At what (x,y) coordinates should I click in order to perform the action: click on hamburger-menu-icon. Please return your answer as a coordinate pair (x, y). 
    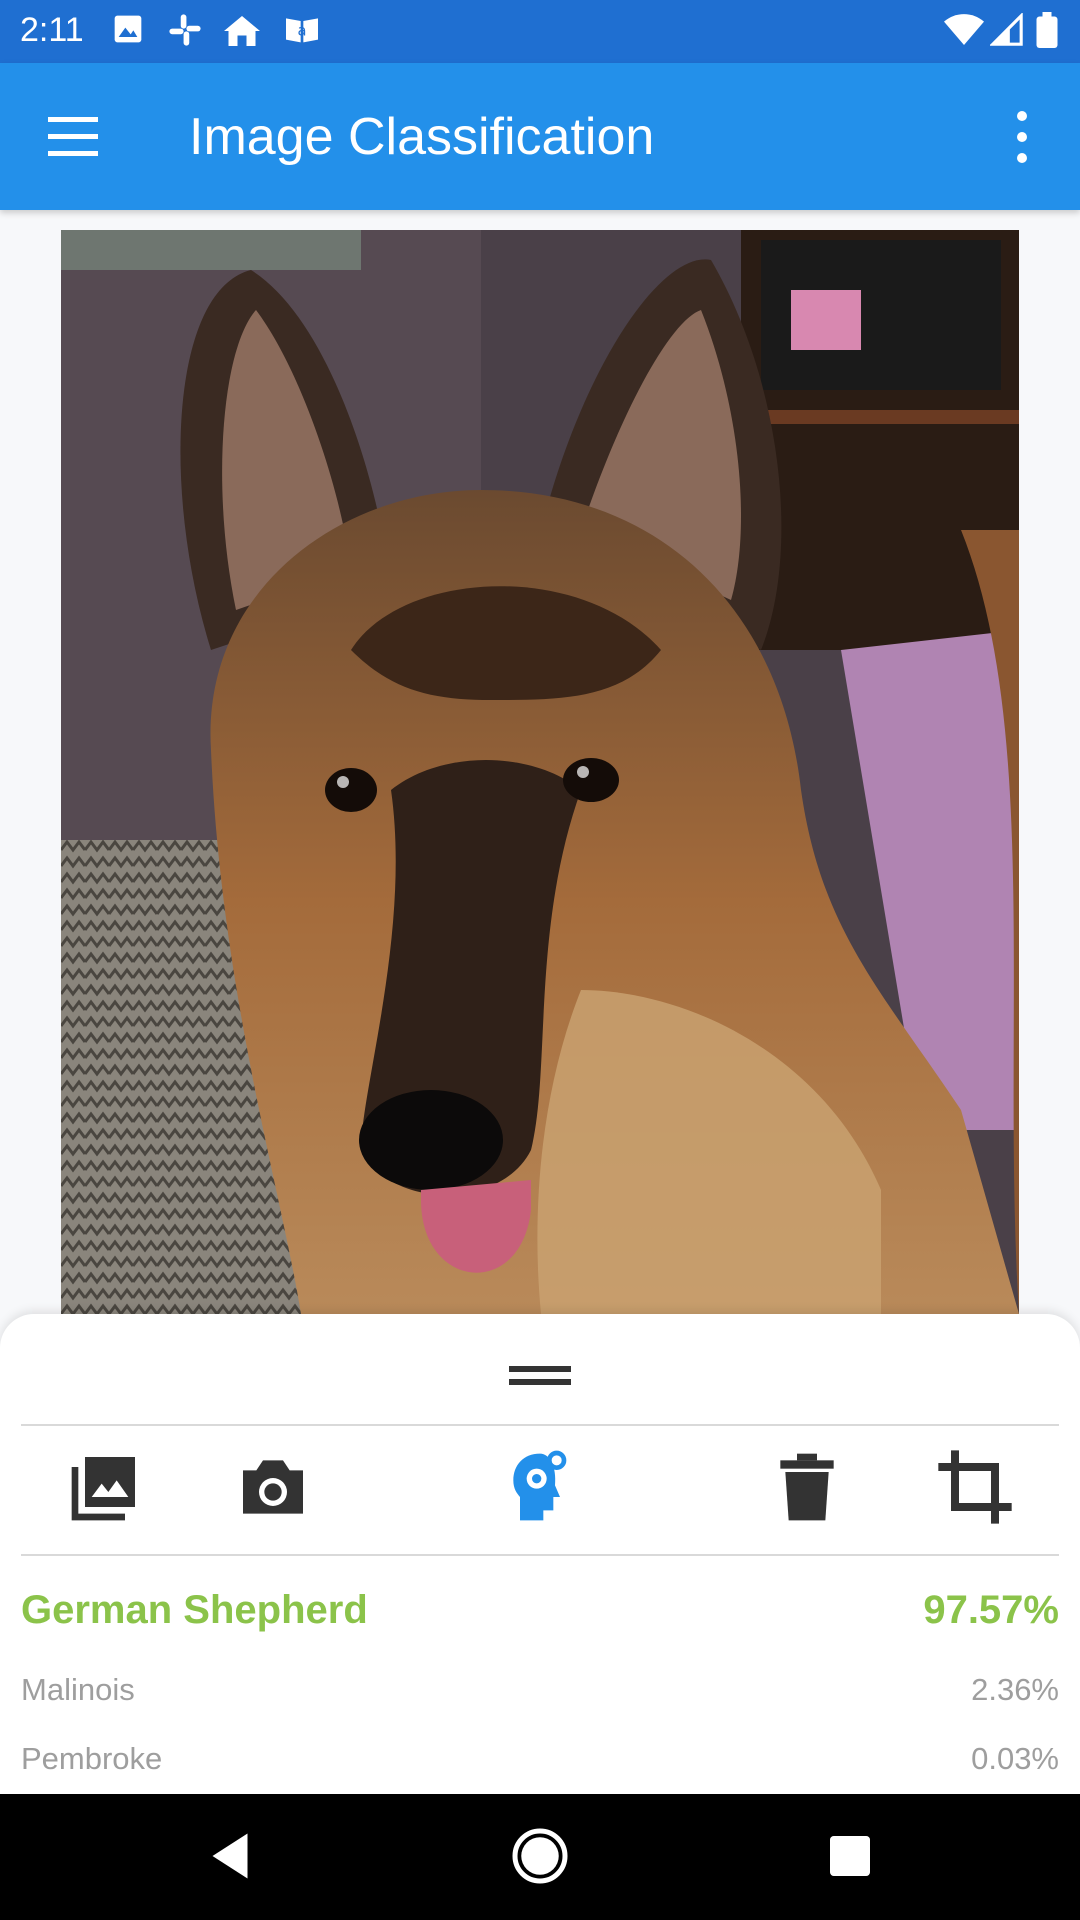
    Looking at the image, I should click on (73, 137).